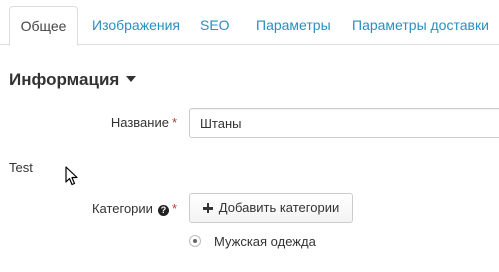 Image resolution: width=499 pixels, height=272 pixels. What do you see at coordinates (71, 176) in the screenshot?
I see `mouse-cursor-icon` at bounding box center [71, 176].